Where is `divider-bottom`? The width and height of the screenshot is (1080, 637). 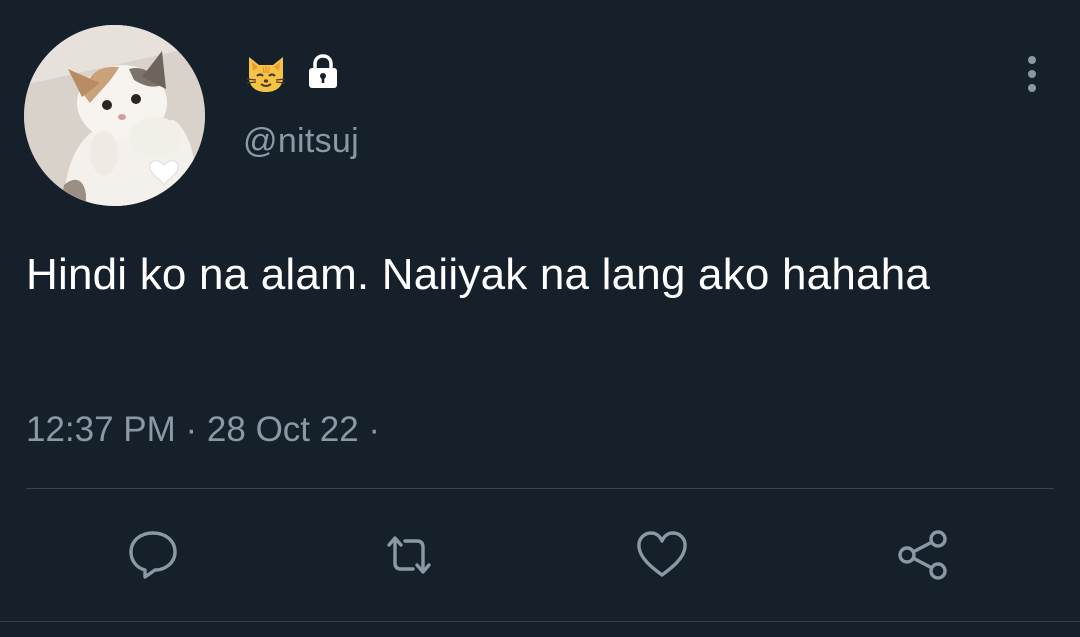
divider-bottom is located at coordinates (540, 621).